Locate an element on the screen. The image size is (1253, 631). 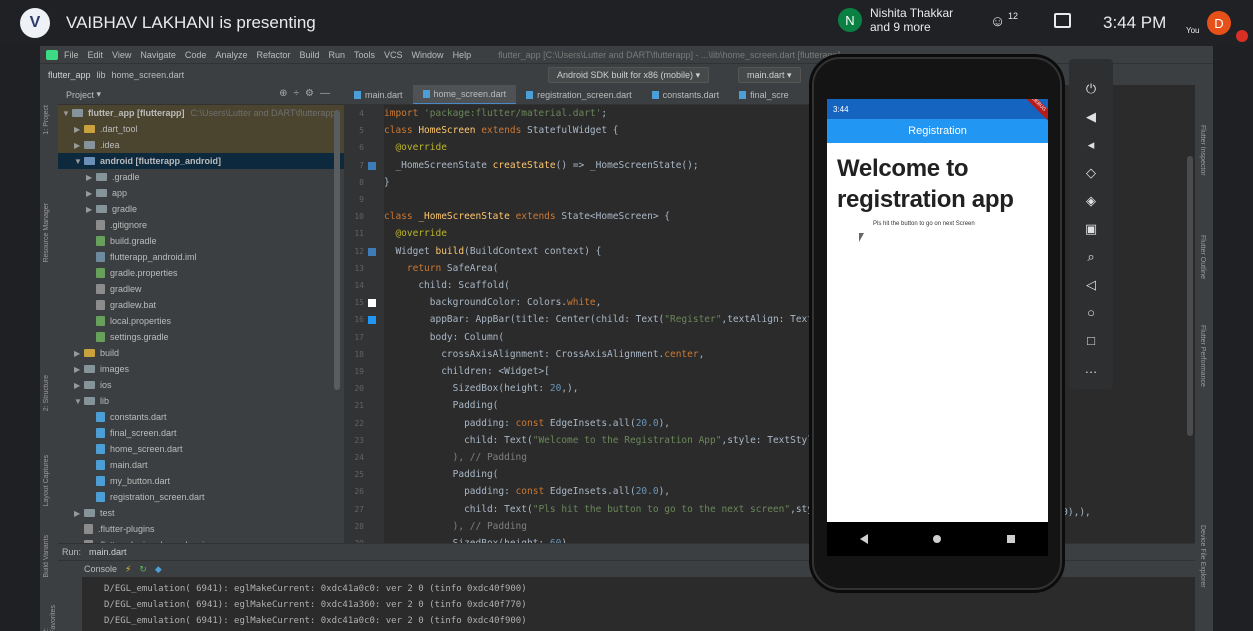
tree-item: ▶ ios is located at coordinates (201, 385).